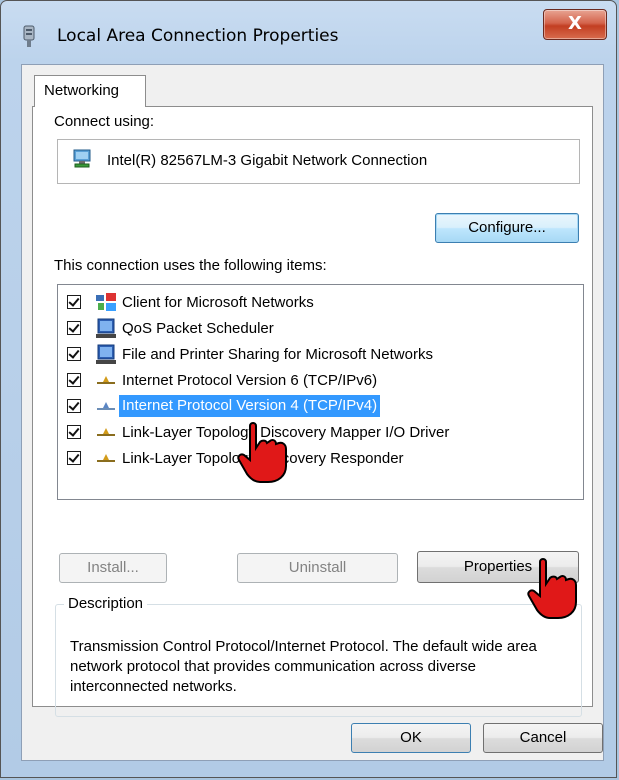 The image size is (619, 780). I want to click on network-card-icon, so click(82, 158).